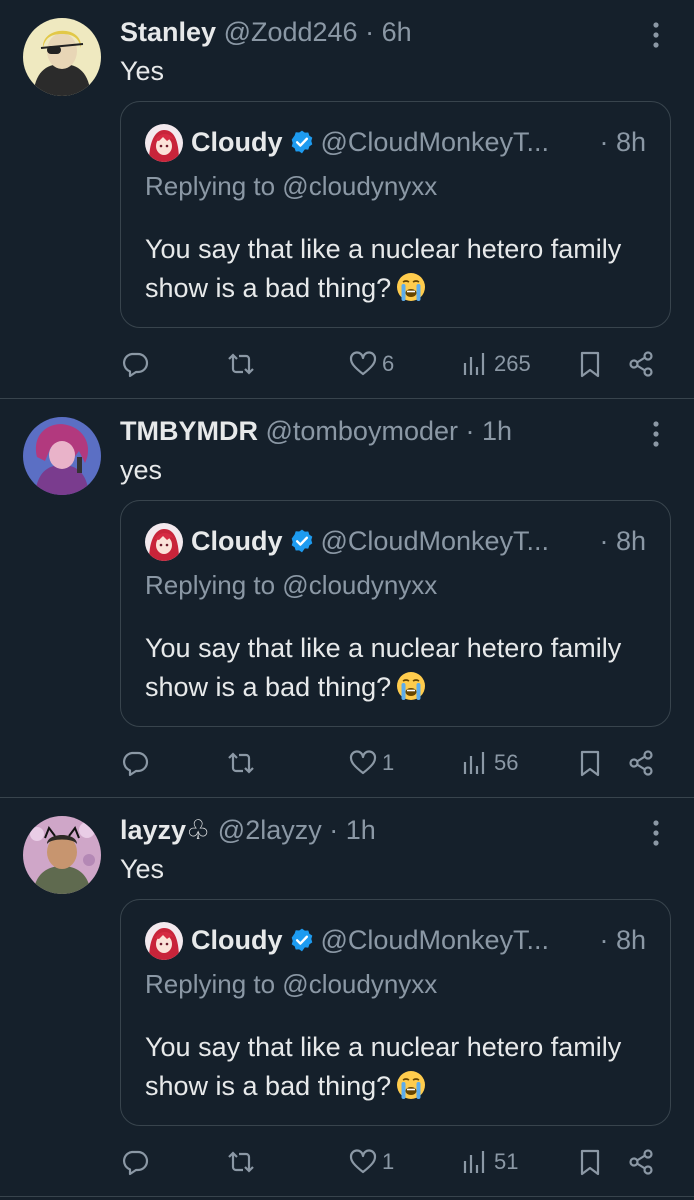  I want to click on timestamp: 6h, so click(397, 32).